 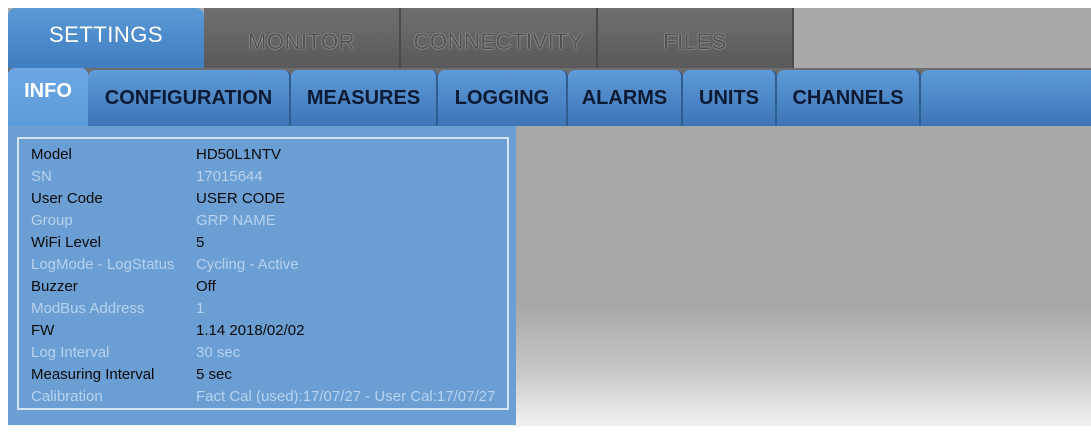 I want to click on info-value: 17015644, so click(x=229, y=176).